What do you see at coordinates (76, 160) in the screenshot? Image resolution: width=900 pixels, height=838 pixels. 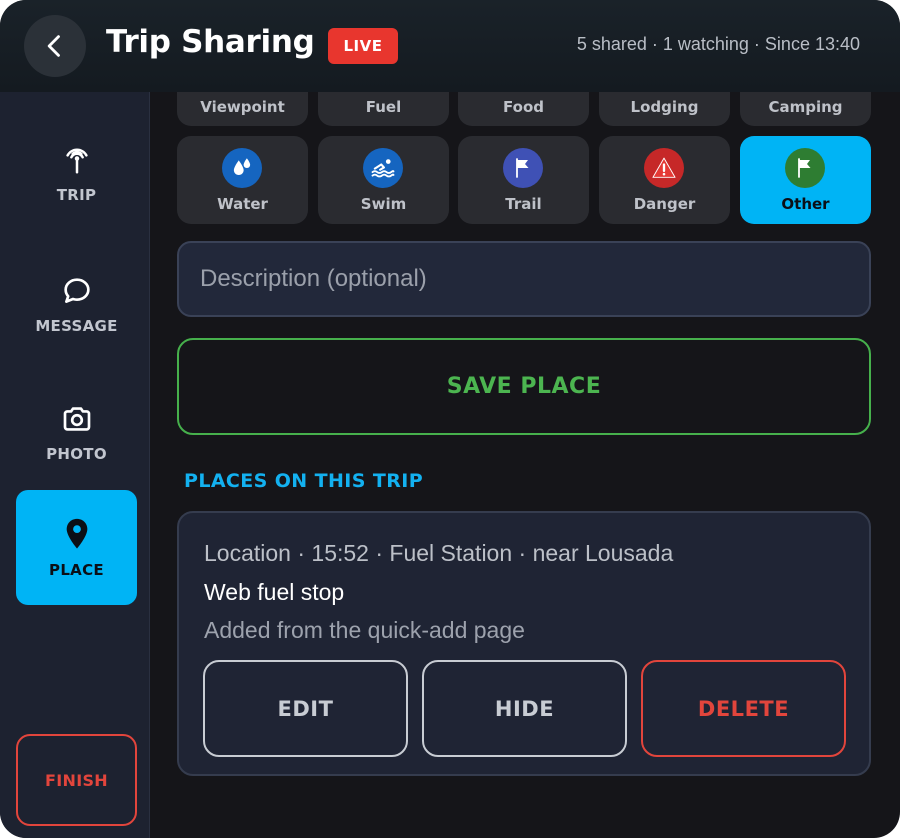 I see `broadcast-icon` at bounding box center [76, 160].